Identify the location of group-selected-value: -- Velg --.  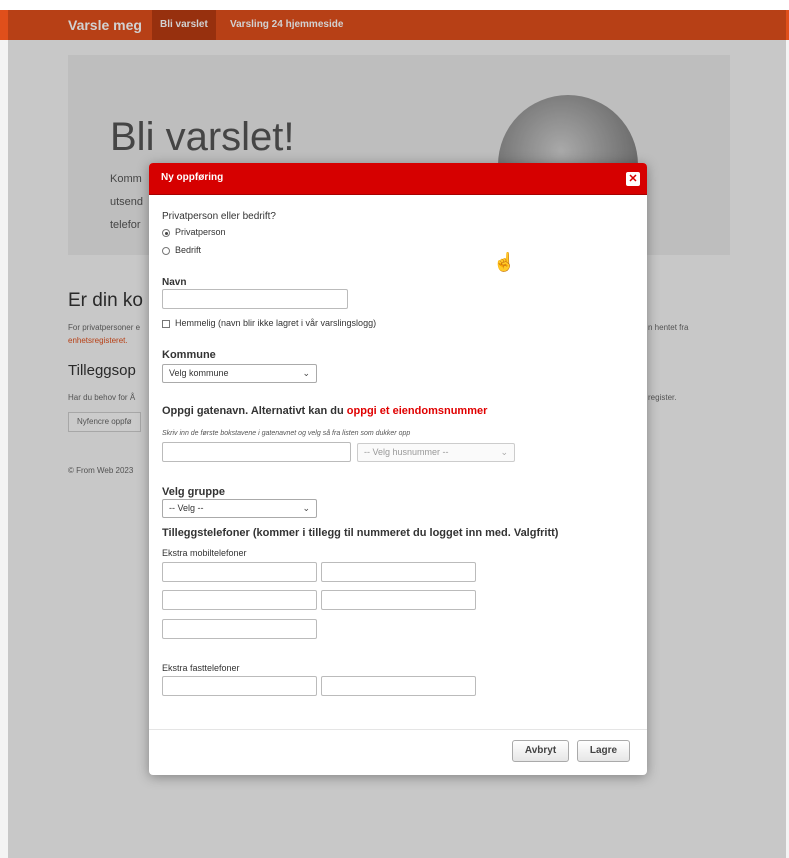
(186, 508).